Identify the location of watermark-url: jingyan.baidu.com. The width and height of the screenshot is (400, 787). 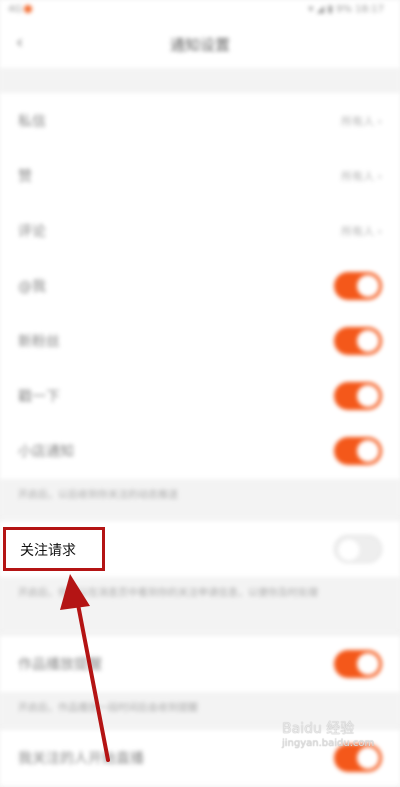
(328, 743).